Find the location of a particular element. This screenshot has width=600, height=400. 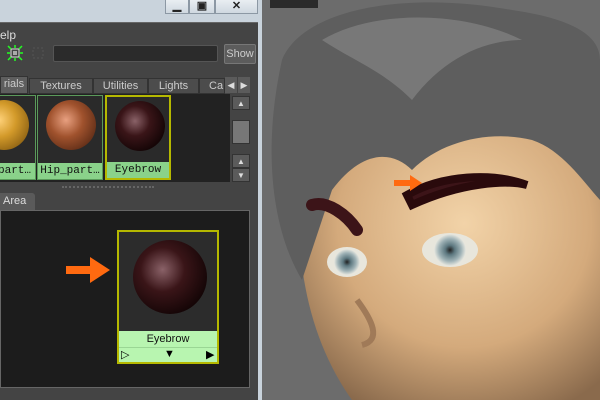

maximize-button: ▣ is located at coordinates (202, 7).